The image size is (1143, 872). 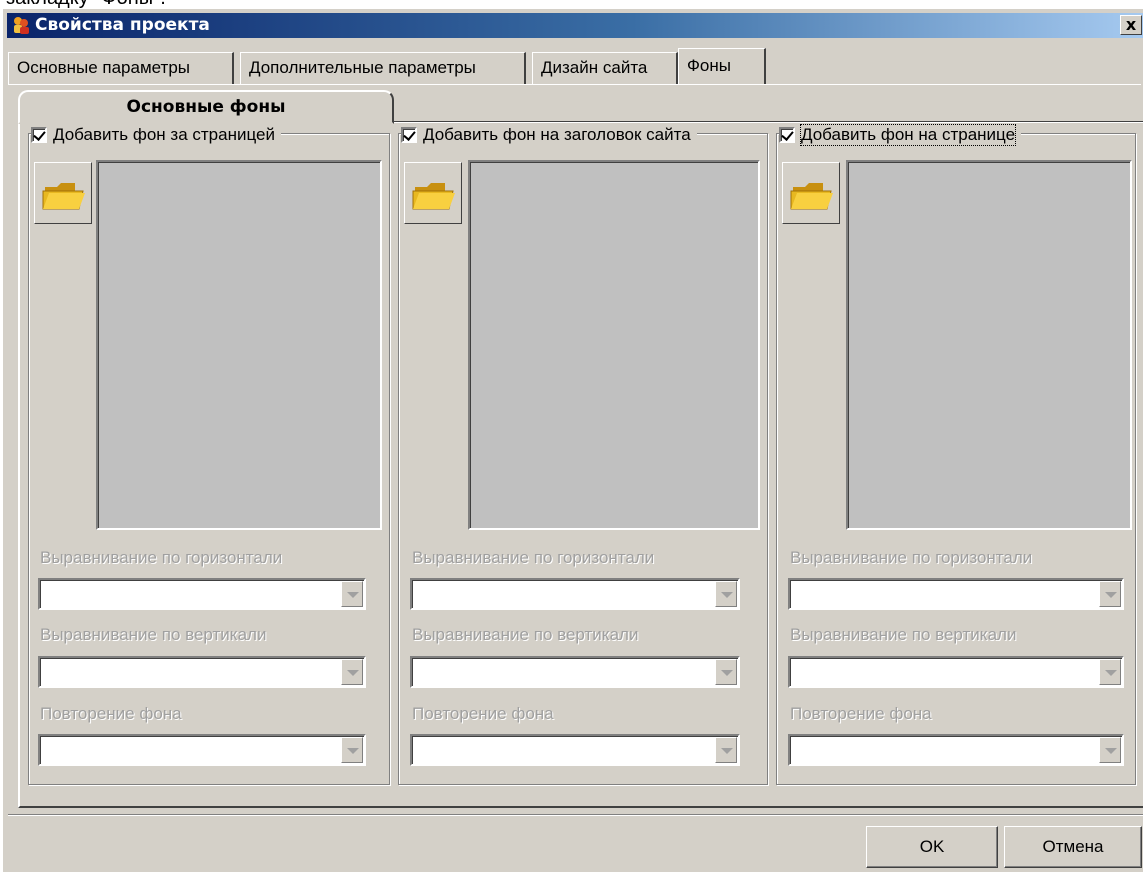 What do you see at coordinates (575, 815) in the screenshot?
I see `footer-separator` at bounding box center [575, 815].